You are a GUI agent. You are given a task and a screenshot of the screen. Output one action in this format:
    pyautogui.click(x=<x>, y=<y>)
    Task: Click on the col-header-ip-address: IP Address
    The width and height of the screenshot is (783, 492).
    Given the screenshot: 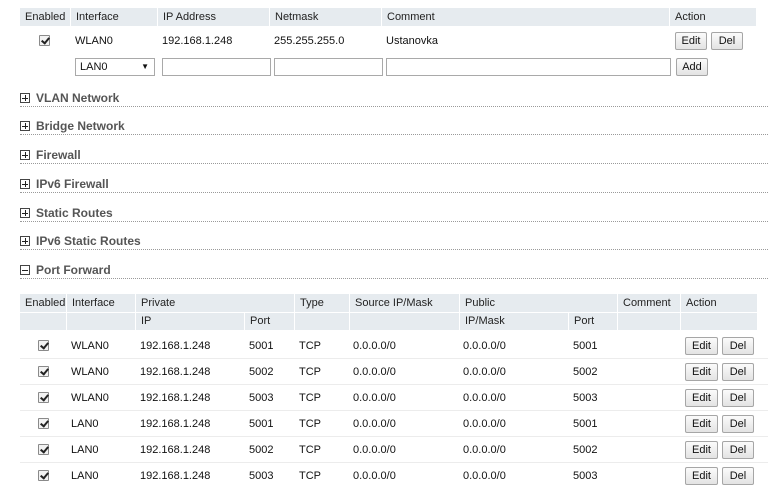 What is the action you would take?
    pyautogui.click(x=213, y=17)
    